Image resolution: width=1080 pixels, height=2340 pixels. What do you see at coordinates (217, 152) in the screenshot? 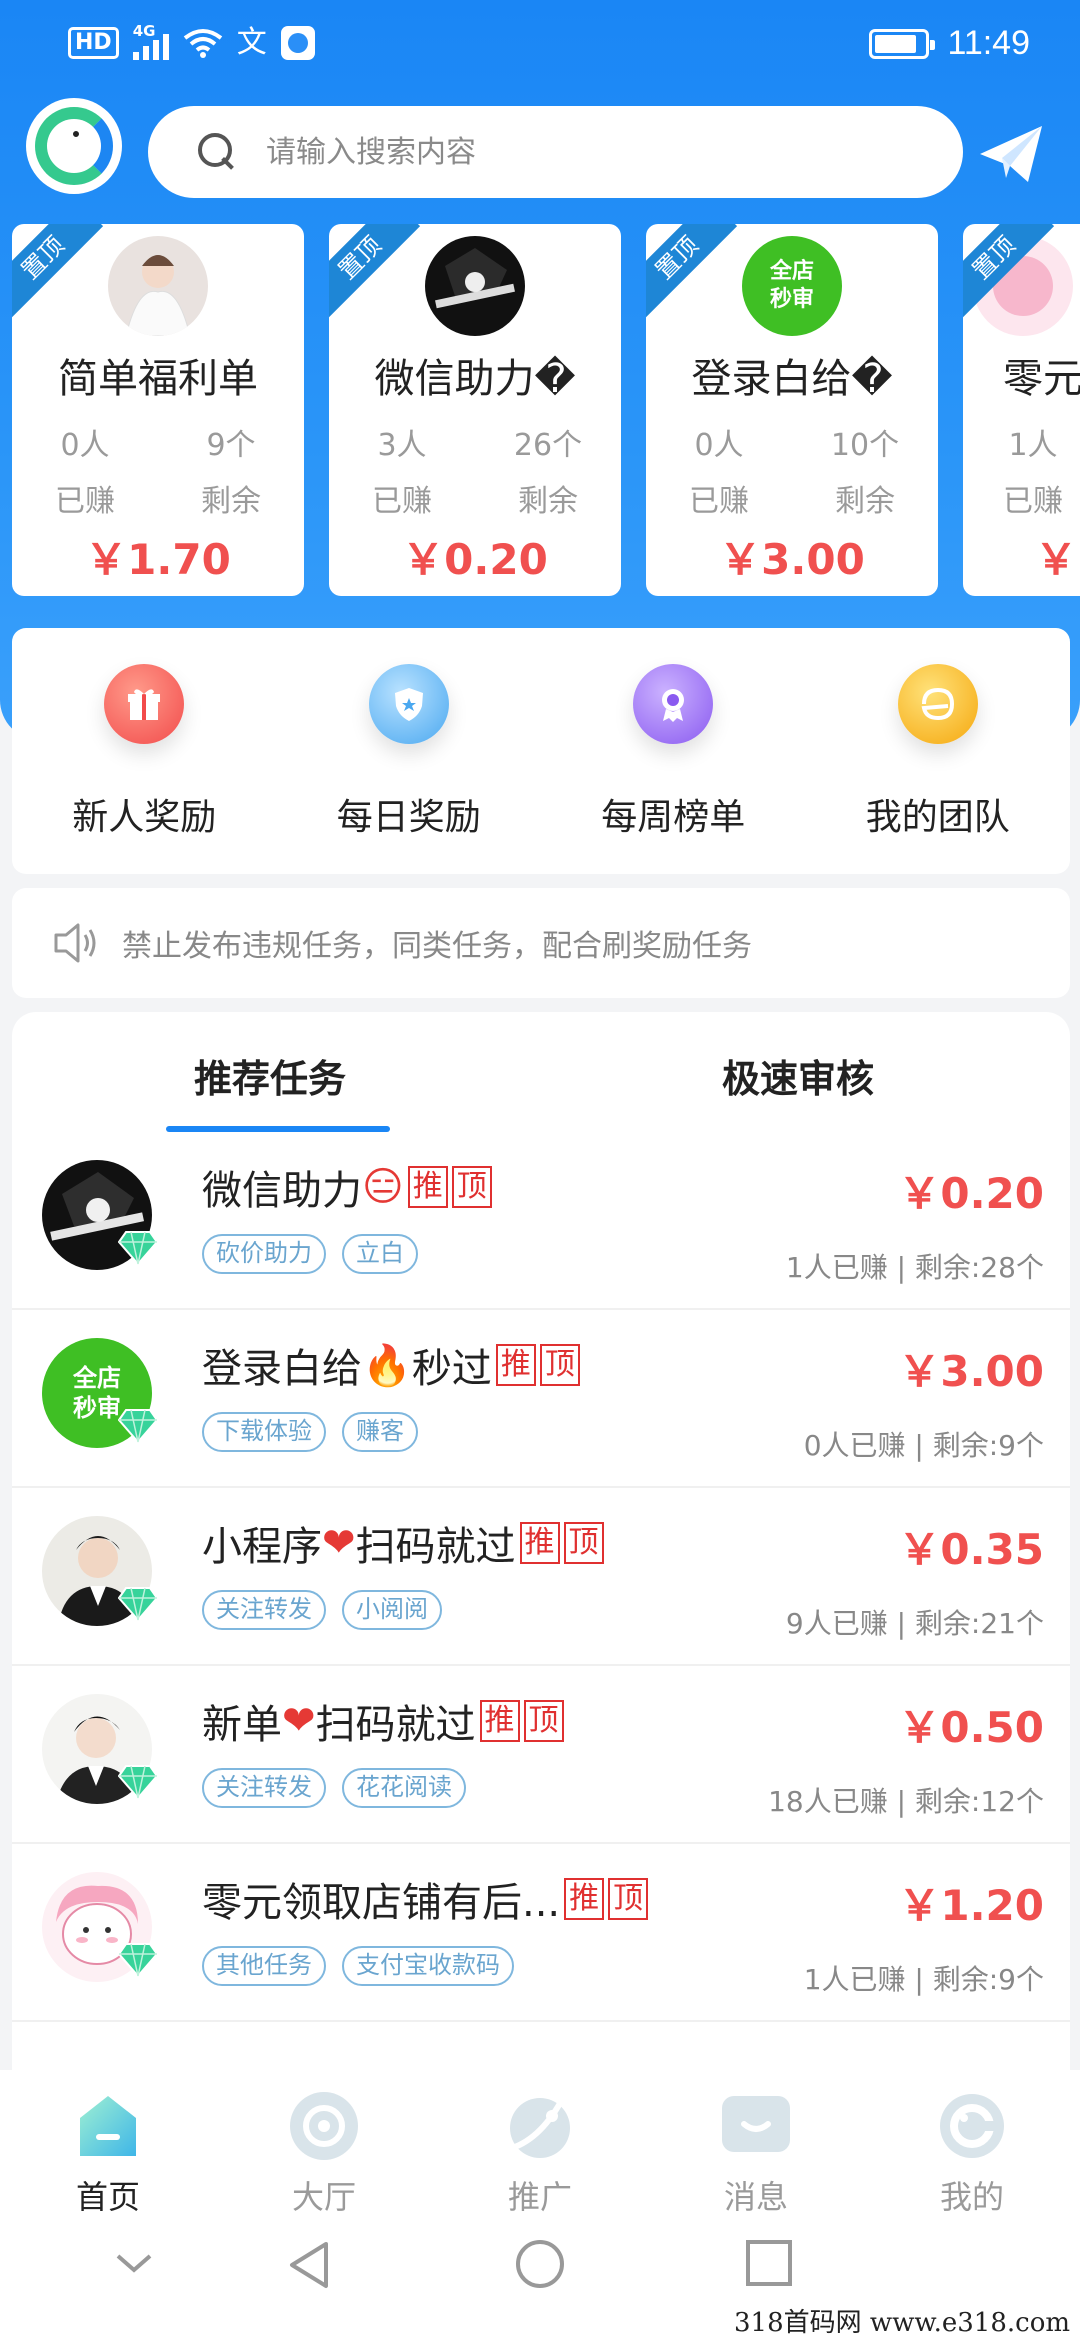
I see `search-icon` at bounding box center [217, 152].